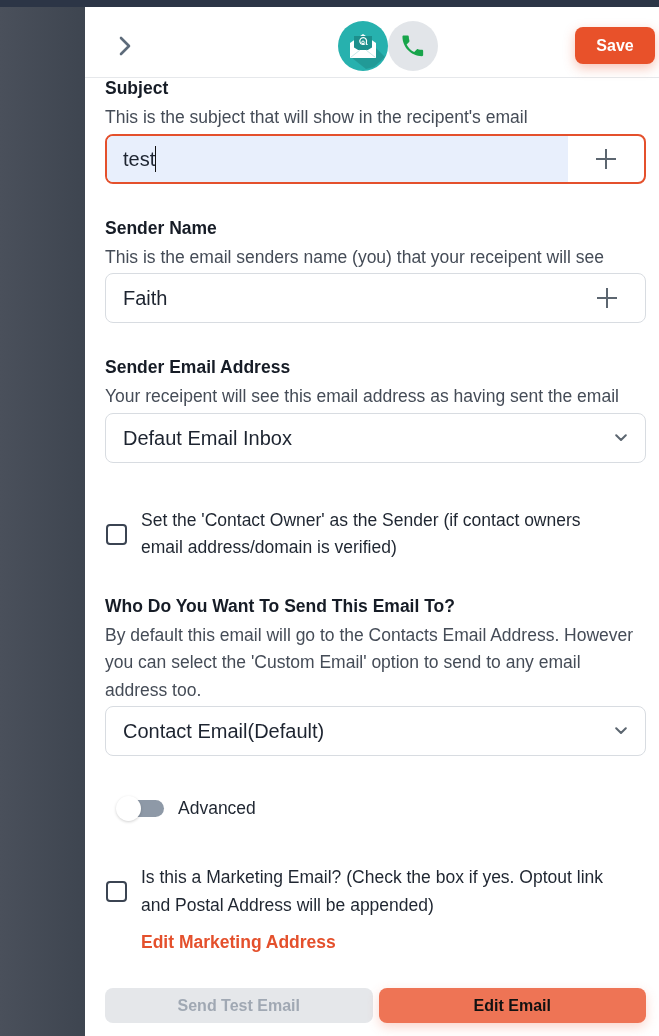 The image size is (659, 1036). Describe the element at coordinates (217, 808) in the screenshot. I see `toggle-label: Advanced` at that location.